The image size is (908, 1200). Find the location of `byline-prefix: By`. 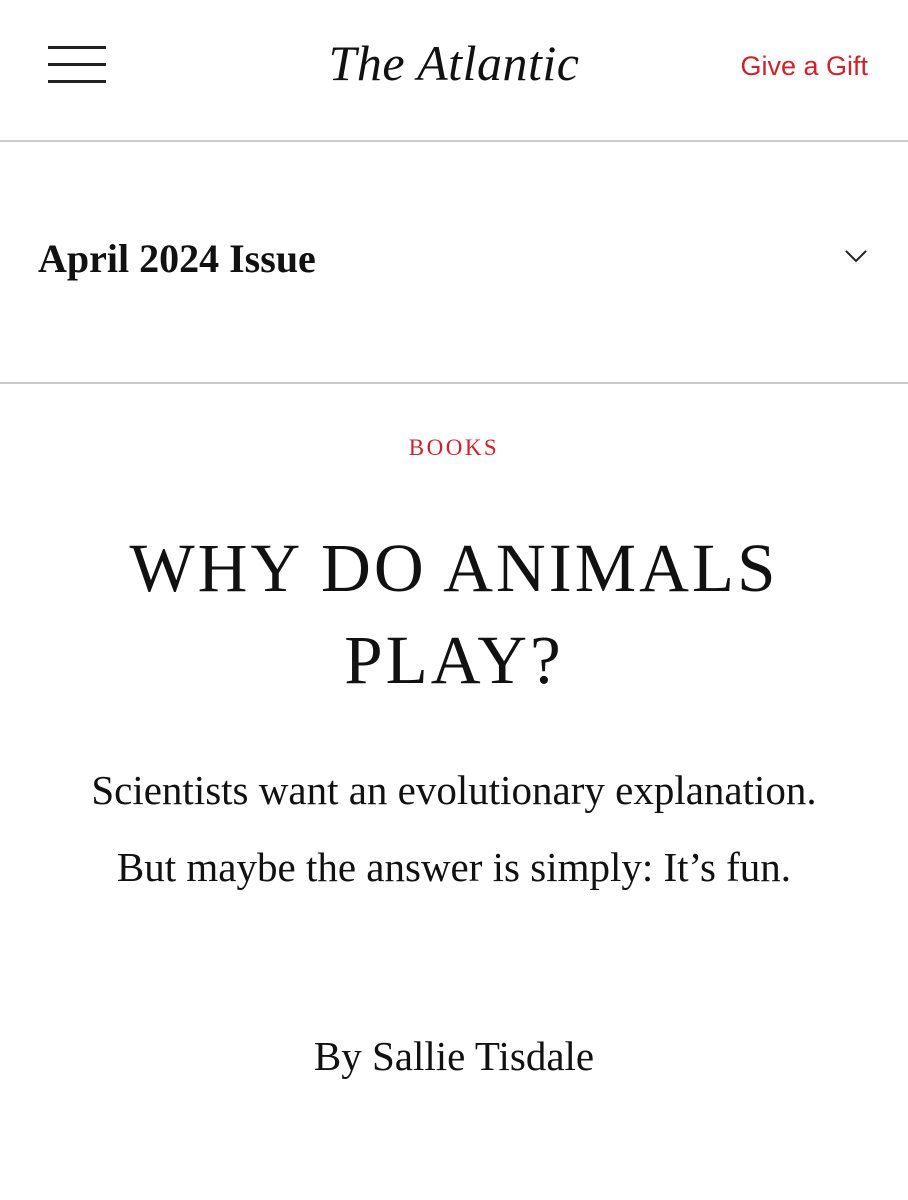

byline-prefix: By is located at coordinates (337, 1056).